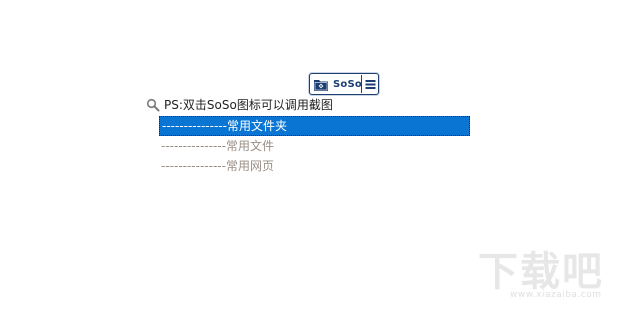 The image size is (617, 309). Describe the element at coordinates (217, 146) in the screenshot. I see `list-item-label: ---------------常用文件` at that location.